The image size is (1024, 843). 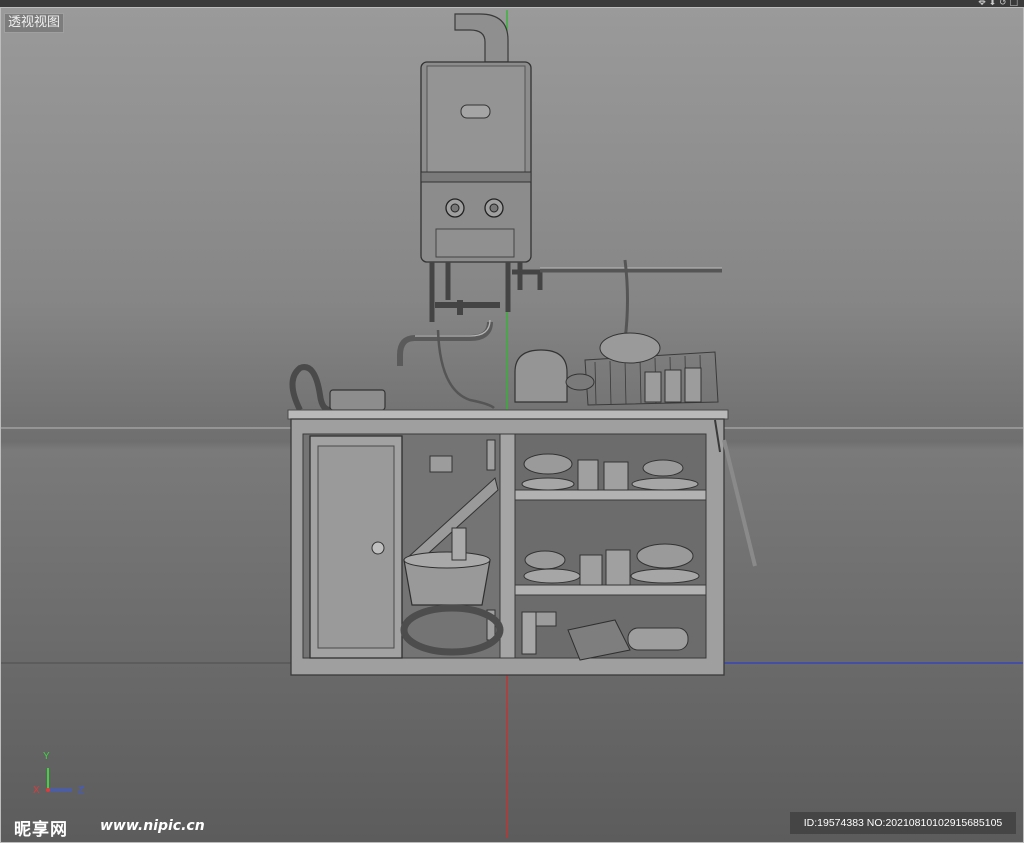 What do you see at coordinates (626, 300) in the screenshot?
I see `gas-hose` at bounding box center [626, 300].